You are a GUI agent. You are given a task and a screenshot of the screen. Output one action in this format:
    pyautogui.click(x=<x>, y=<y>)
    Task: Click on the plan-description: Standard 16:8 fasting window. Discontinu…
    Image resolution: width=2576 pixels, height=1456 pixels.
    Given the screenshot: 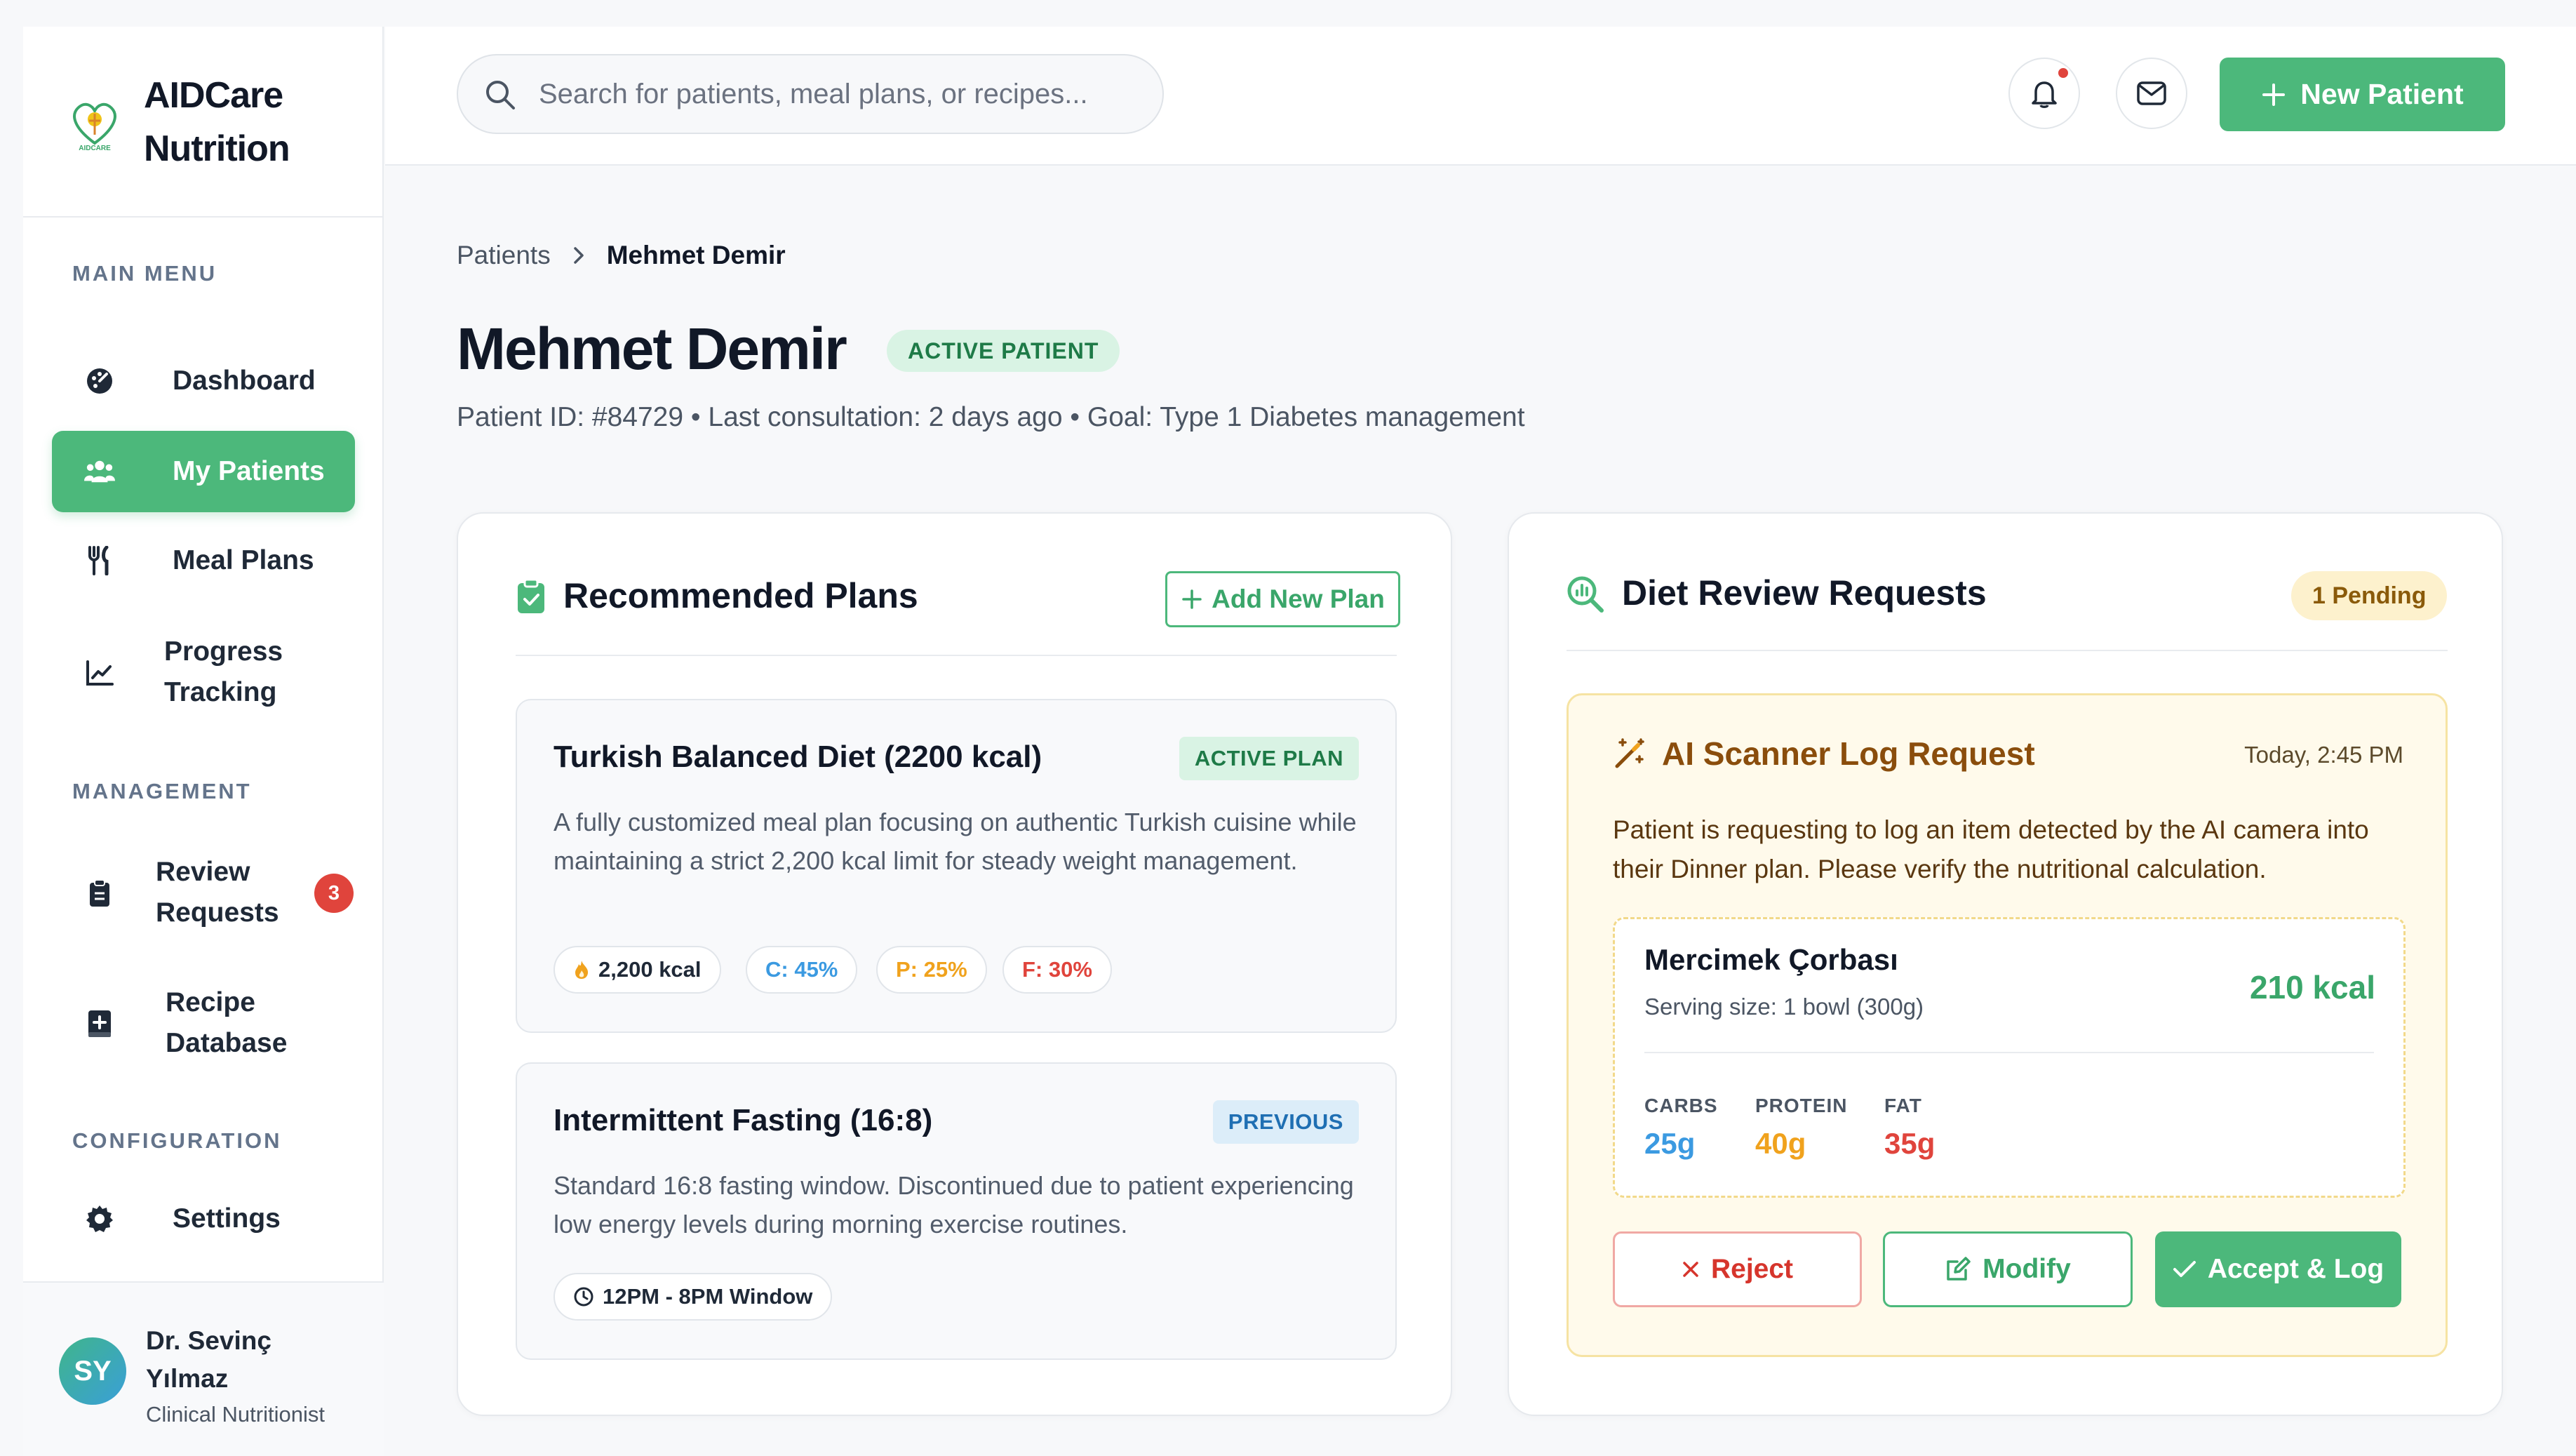 What is the action you would take?
    pyautogui.click(x=954, y=1204)
    